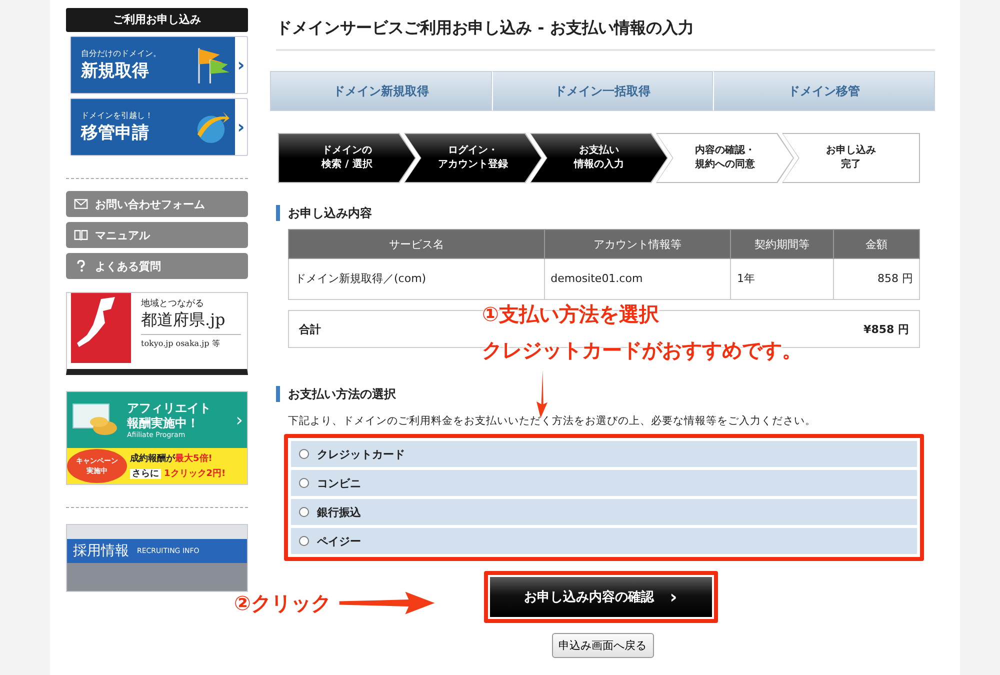 The height and width of the screenshot is (675, 1000). What do you see at coordinates (159, 65) in the screenshot?
I see `promo-banner: 自分だけのドメイン。 新規取得 ›` at bounding box center [159, 65].